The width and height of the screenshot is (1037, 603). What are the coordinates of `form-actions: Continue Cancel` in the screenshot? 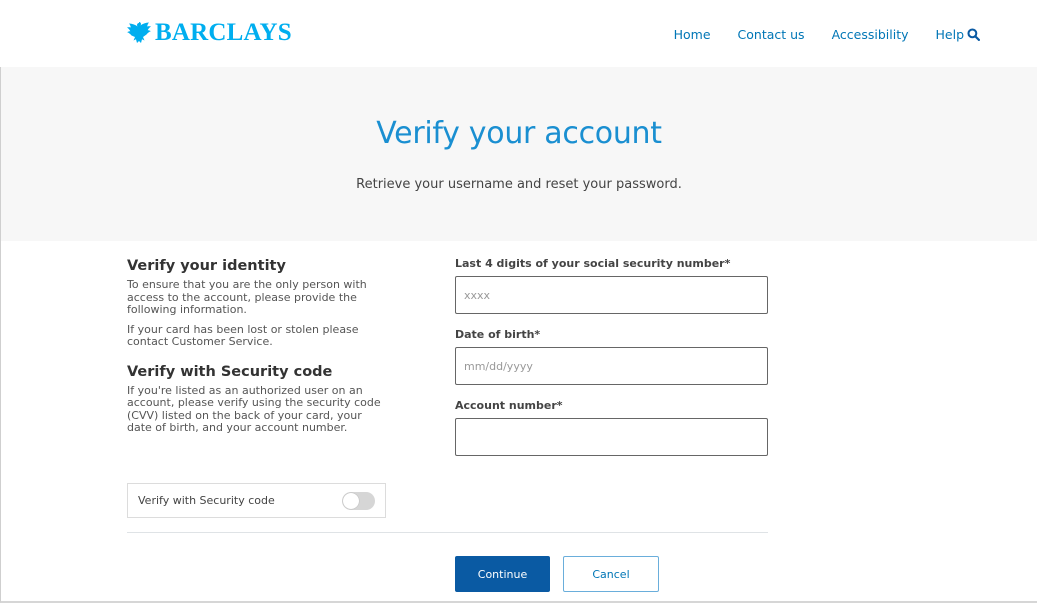 It's located at (557, 574).